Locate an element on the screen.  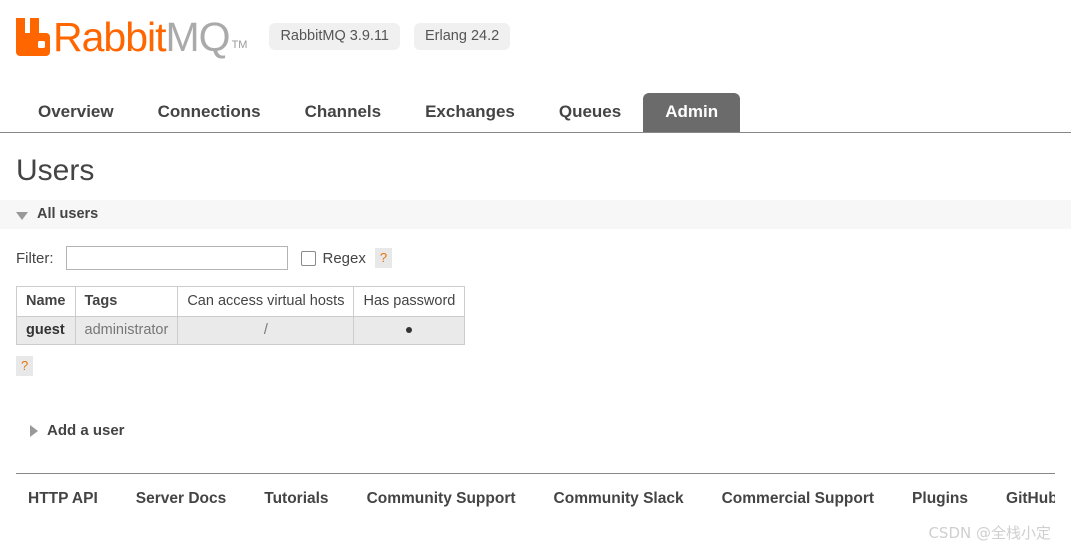
table-row: guest administrator / is located at coordinates (241, 330).